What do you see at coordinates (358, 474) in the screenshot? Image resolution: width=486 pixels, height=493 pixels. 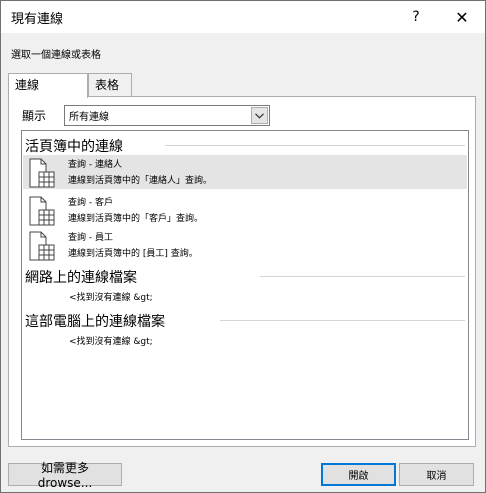 I see `open-button: 開啟` at bounding box center [358, 474].